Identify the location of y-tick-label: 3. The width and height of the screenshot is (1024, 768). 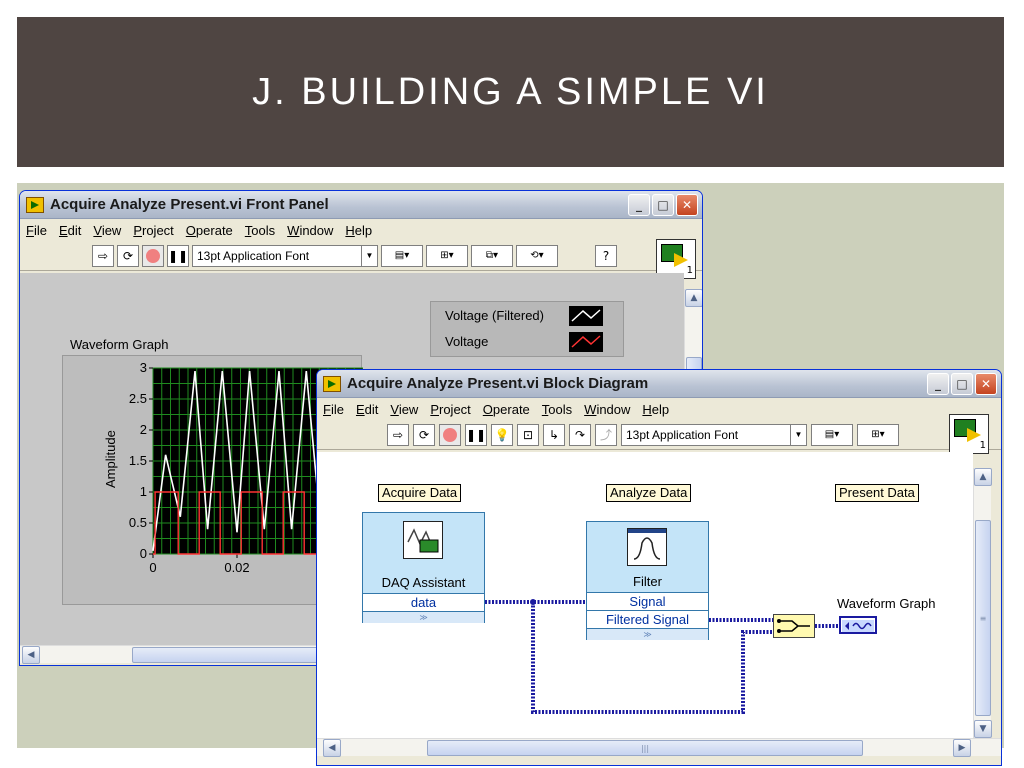
(143, 367).